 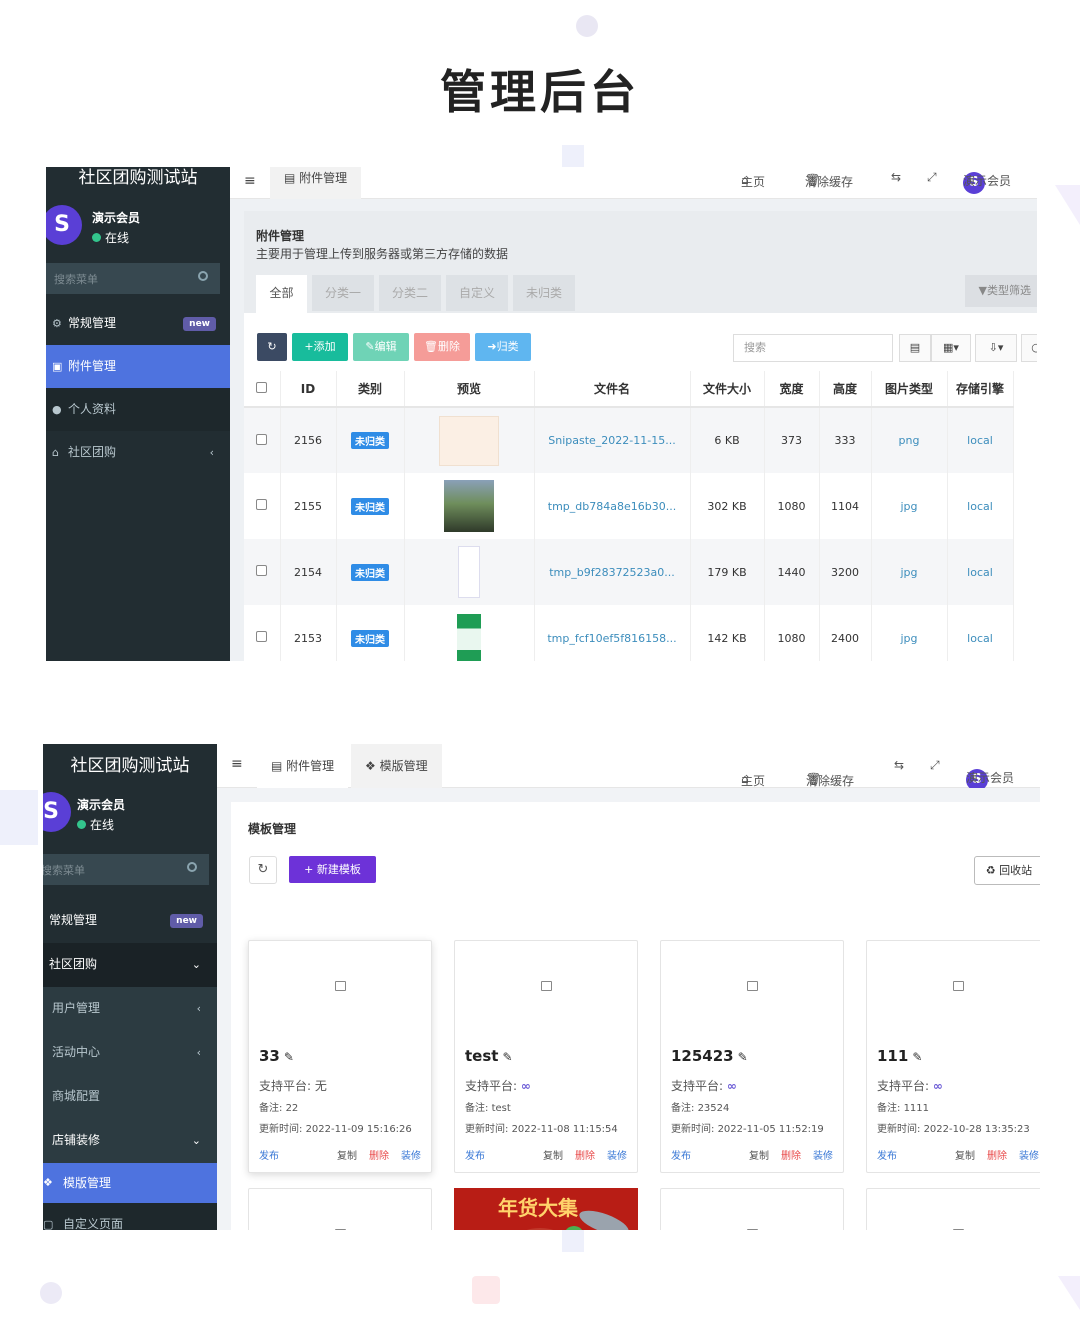 I want to click on tab-category-1: 分类一, so click(x=343, y=293).